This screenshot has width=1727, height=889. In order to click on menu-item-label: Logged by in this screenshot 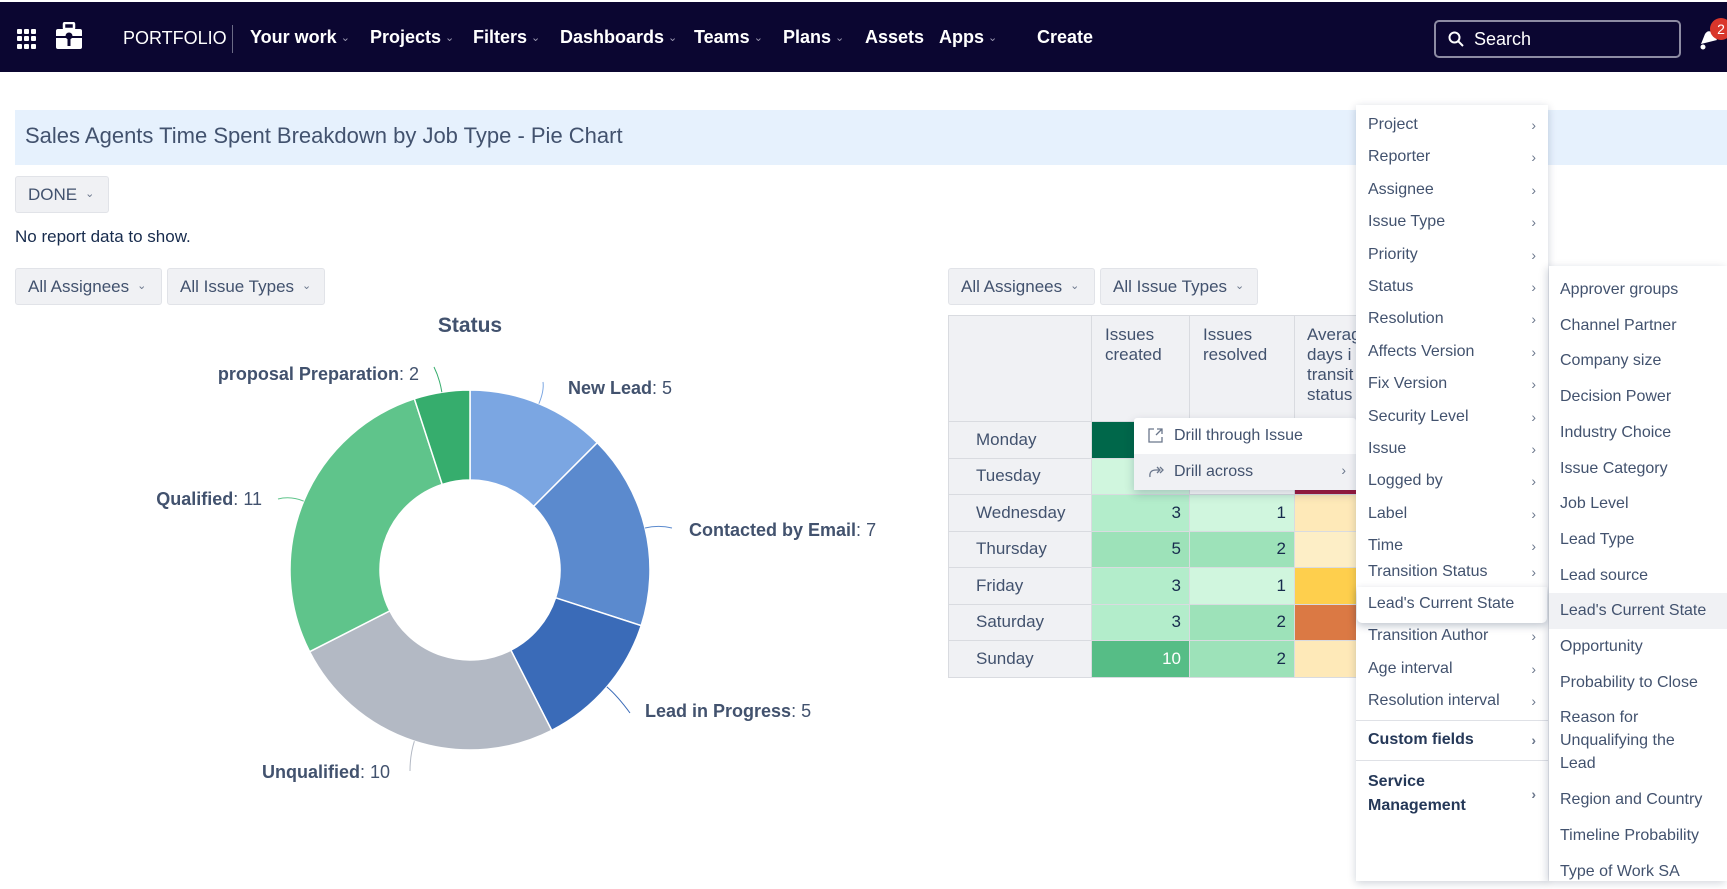, I will do `click(1405, 481)`.